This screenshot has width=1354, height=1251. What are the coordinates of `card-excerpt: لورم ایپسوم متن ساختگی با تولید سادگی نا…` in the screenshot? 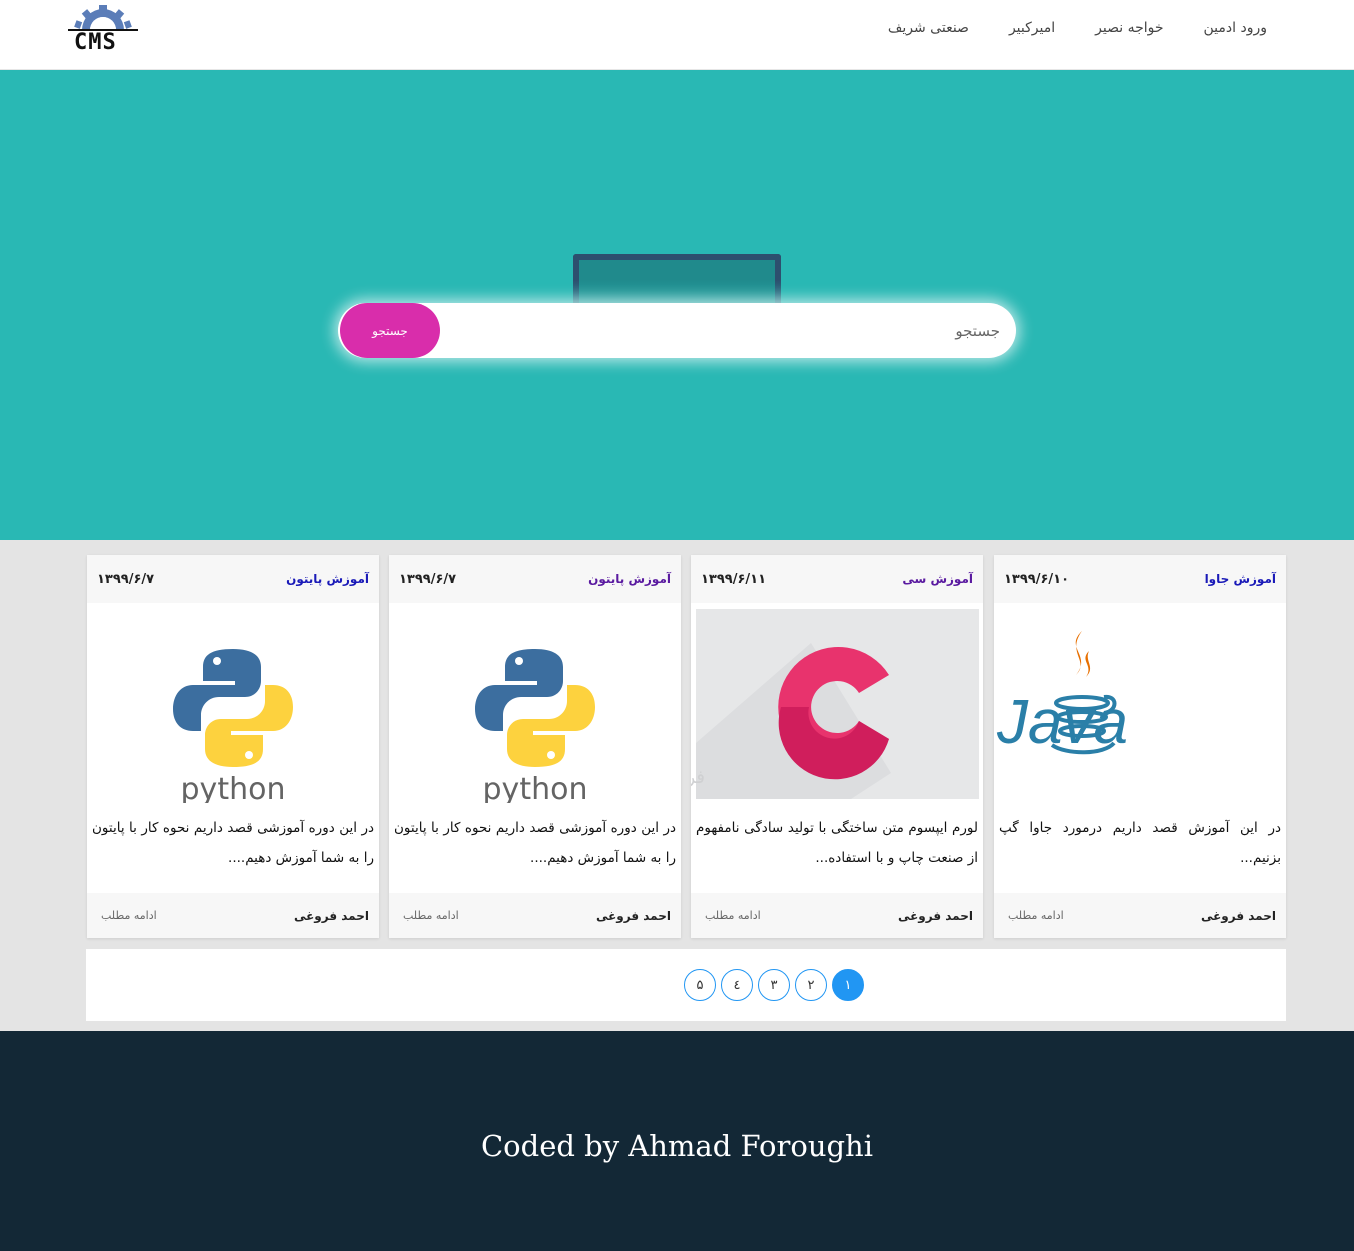 It's located at (837, 843).